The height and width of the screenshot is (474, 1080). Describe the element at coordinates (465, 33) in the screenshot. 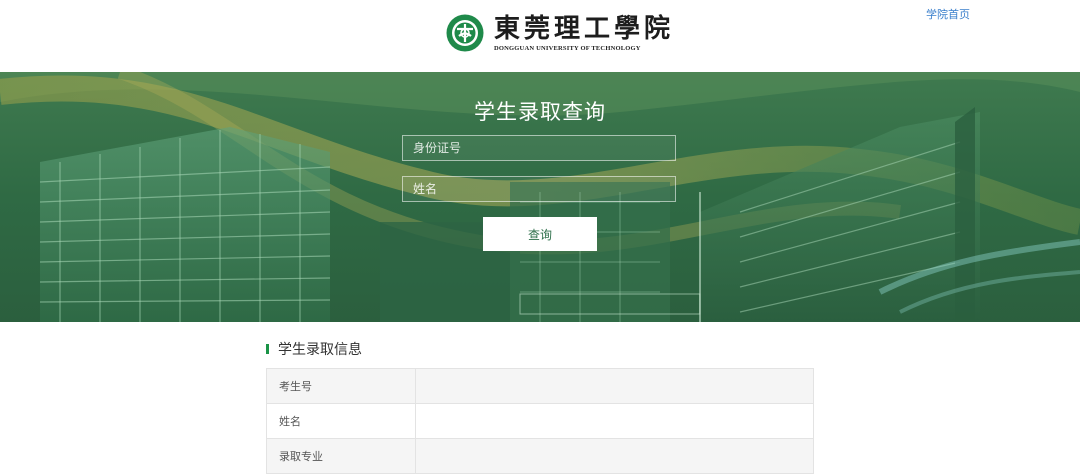

I see `university-emblem-icon` at that location.